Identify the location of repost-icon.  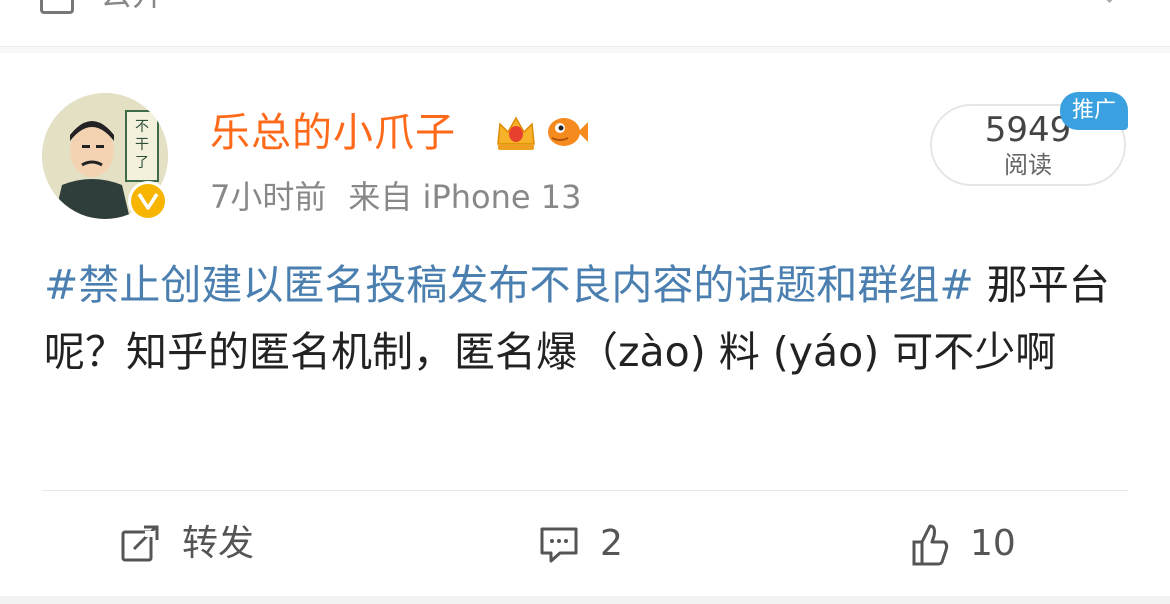
(140, 543).